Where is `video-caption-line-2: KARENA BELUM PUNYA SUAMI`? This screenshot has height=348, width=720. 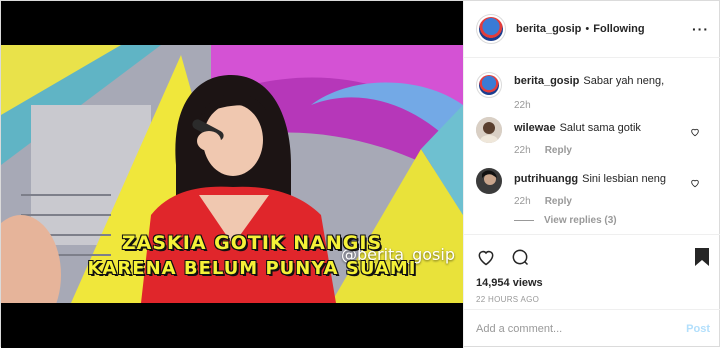
video-caption-line-2: KARENA BELUM PUNYA SUAMI is located at coordinates (252, 268).